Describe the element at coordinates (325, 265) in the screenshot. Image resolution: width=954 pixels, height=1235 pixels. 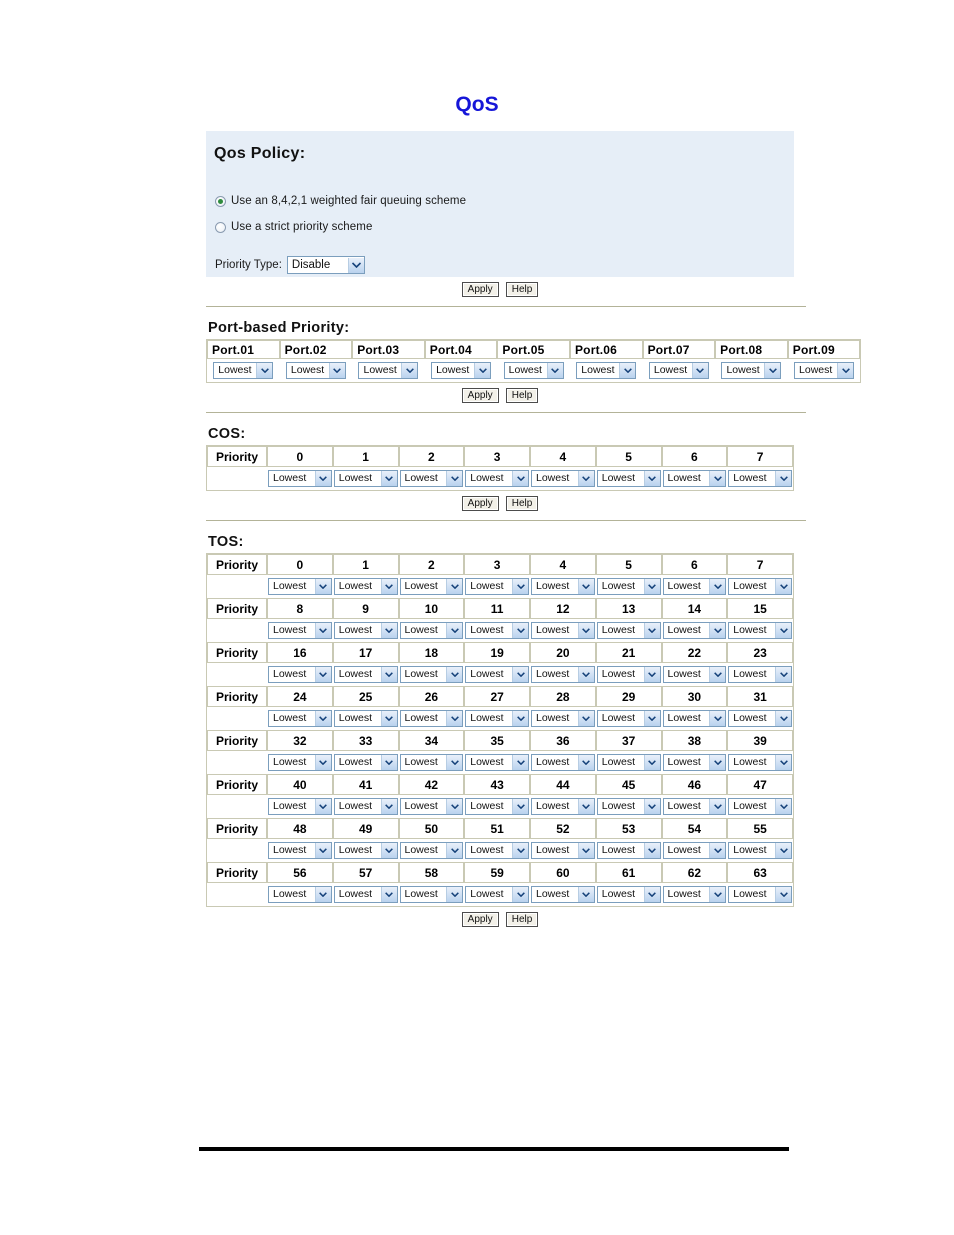
I see `priority-type-select: Disable` at that location.